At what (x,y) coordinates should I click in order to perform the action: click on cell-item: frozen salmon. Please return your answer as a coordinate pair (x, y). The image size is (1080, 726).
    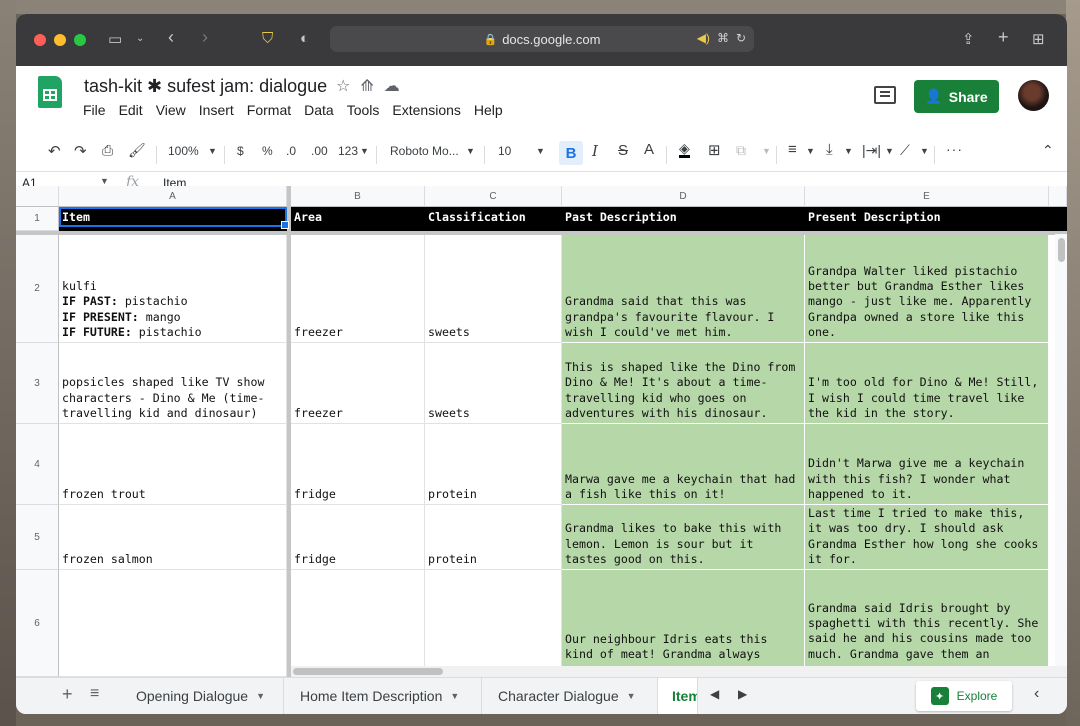
    Looking at the image, I should click on (173, 537).